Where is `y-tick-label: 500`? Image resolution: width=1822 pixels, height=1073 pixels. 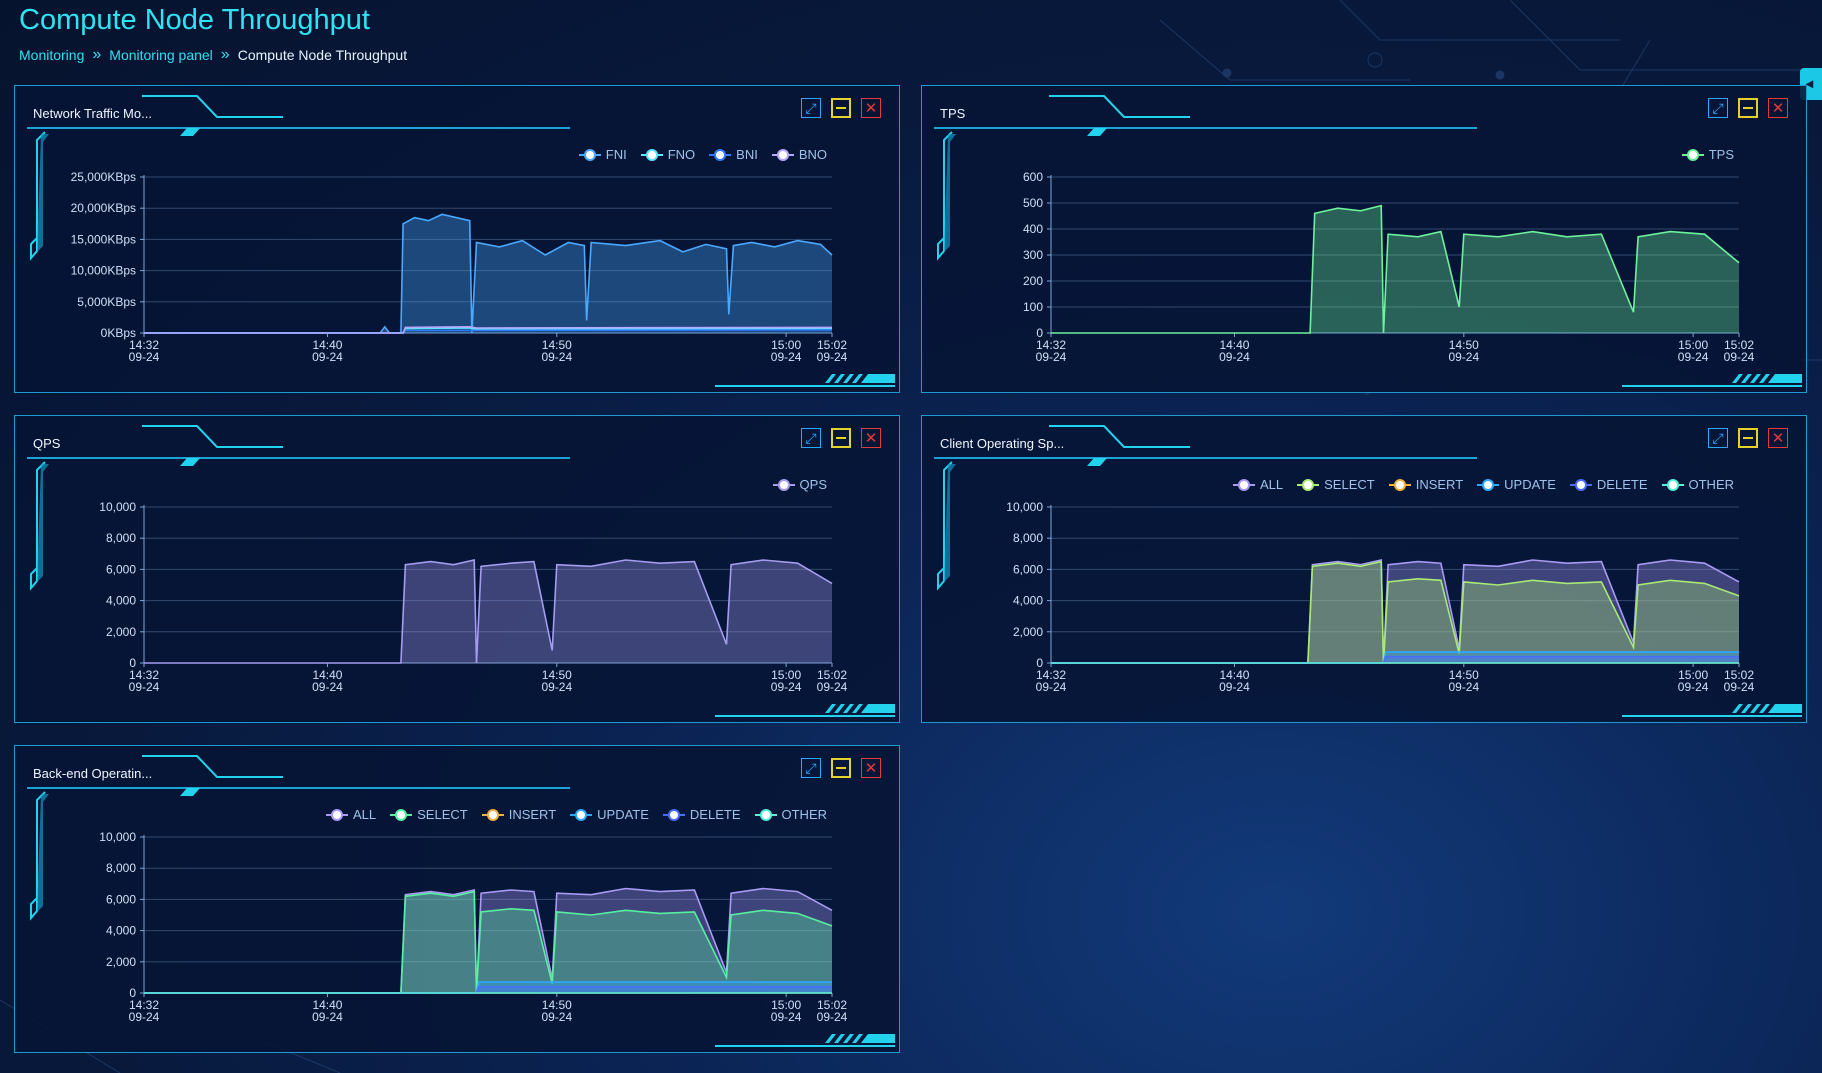
y-tick-label: 500 is located at coordinates (1033, 203).